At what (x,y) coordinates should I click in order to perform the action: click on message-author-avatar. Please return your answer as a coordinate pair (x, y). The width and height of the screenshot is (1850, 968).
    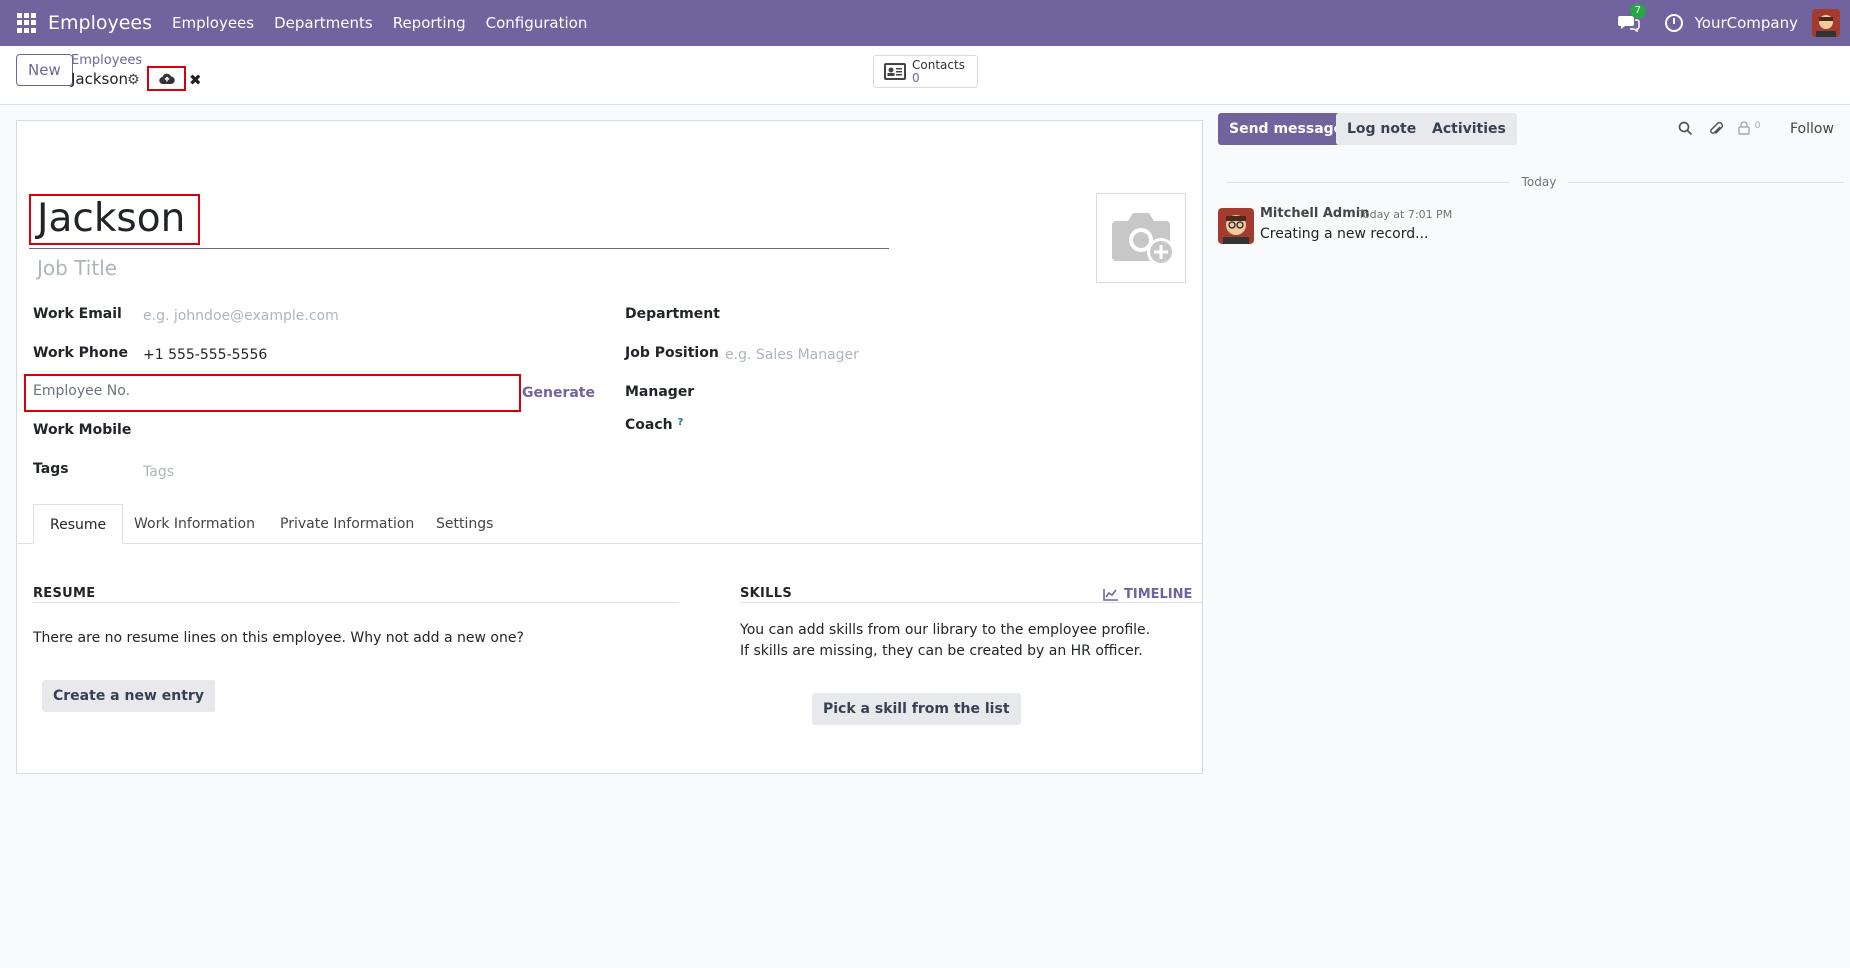
    Looking at the image, I should click on (1236, 226).